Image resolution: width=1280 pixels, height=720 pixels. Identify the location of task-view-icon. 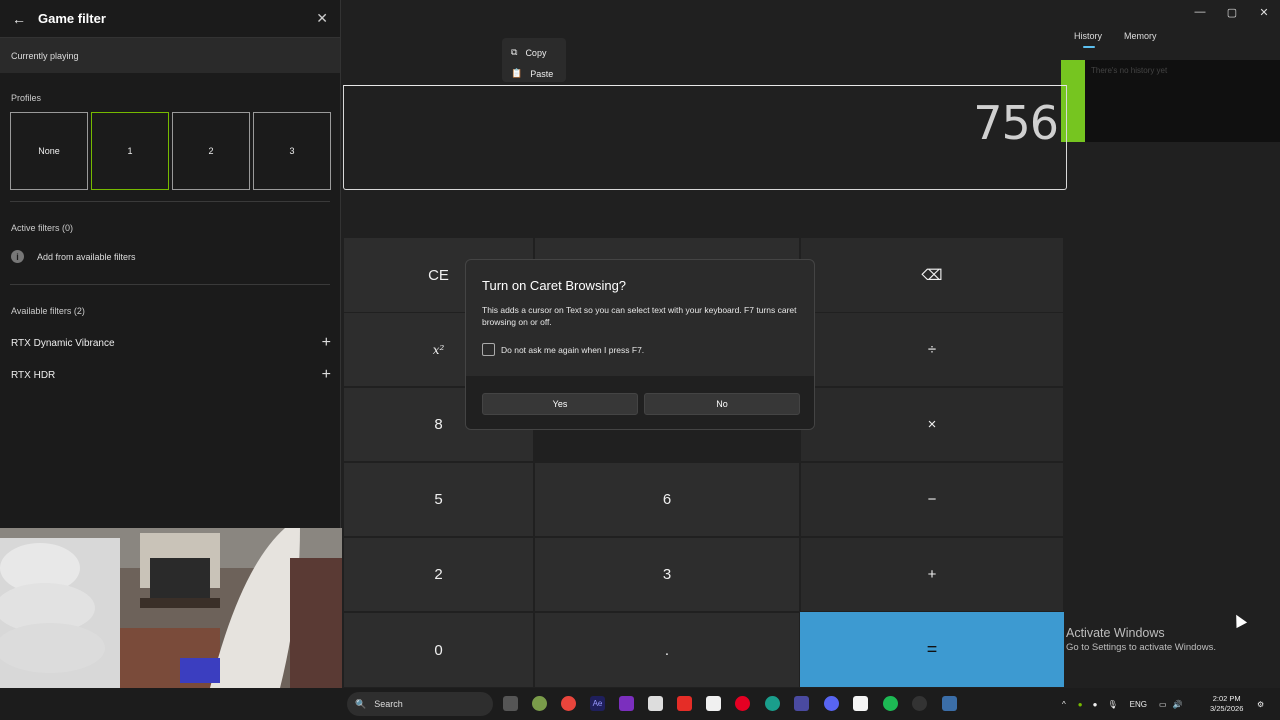
(510, 703).